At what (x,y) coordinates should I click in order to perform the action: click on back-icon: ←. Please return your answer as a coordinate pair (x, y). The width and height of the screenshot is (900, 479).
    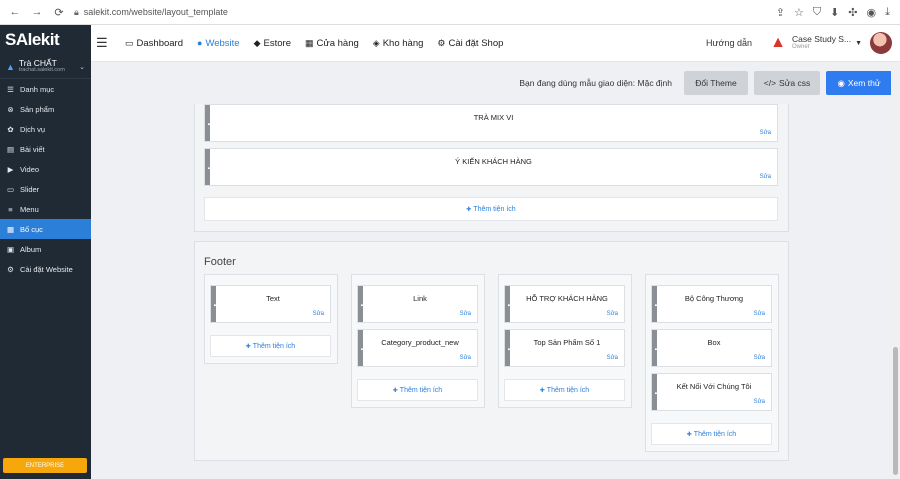
    Looking at the image, I should click on (15, 12).